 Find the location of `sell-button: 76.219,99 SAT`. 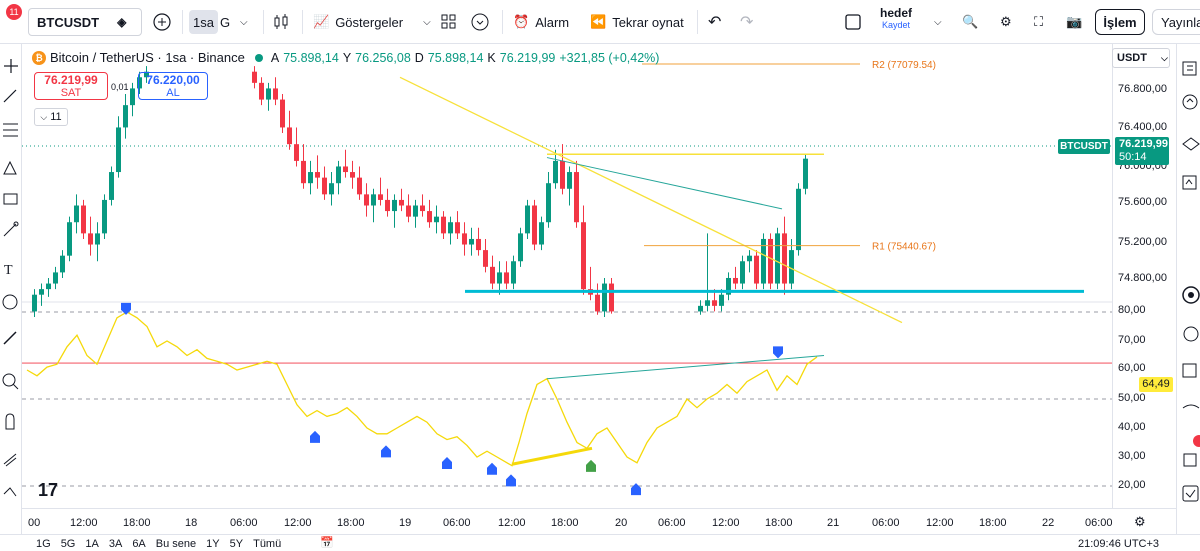

sell-button: 76.219,99 SAT is located at coordinates (71, 86).